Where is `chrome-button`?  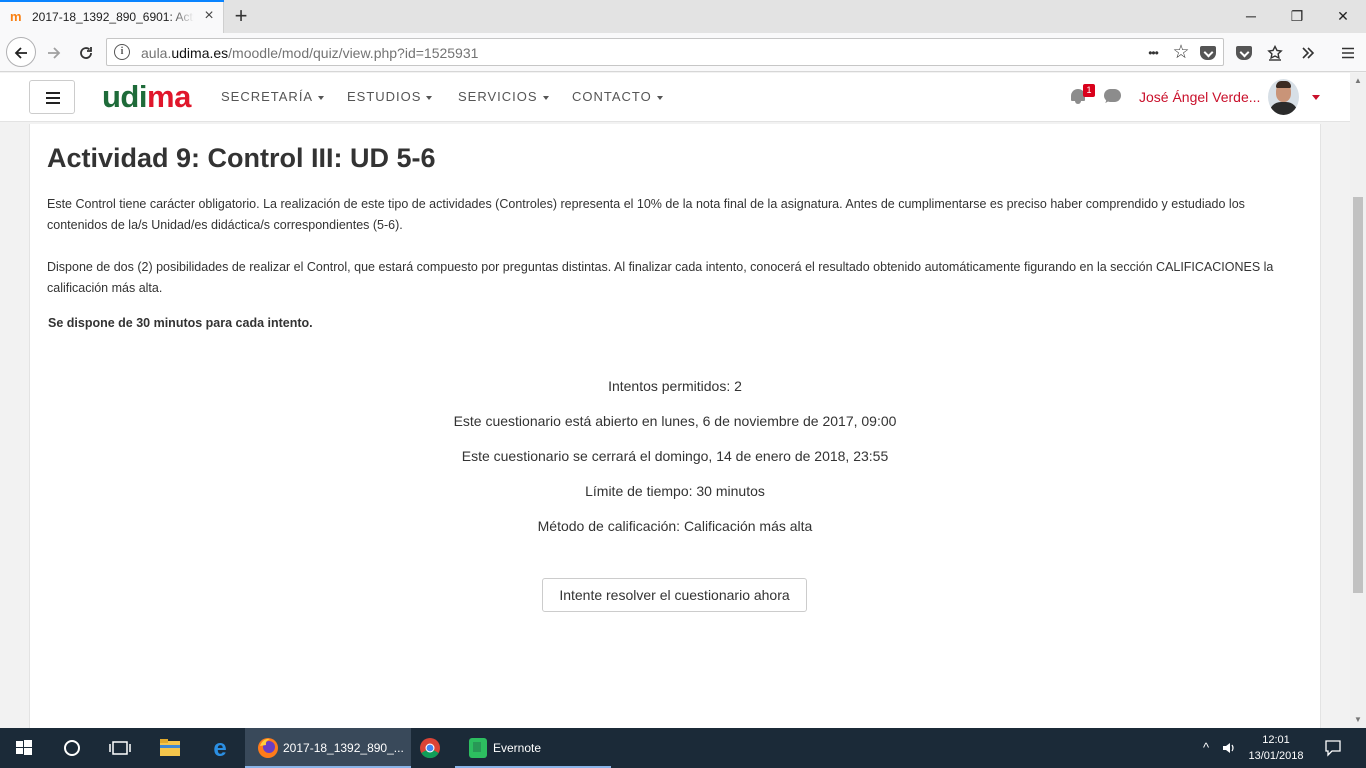 chrome-button is located at coordinates (430, 748).